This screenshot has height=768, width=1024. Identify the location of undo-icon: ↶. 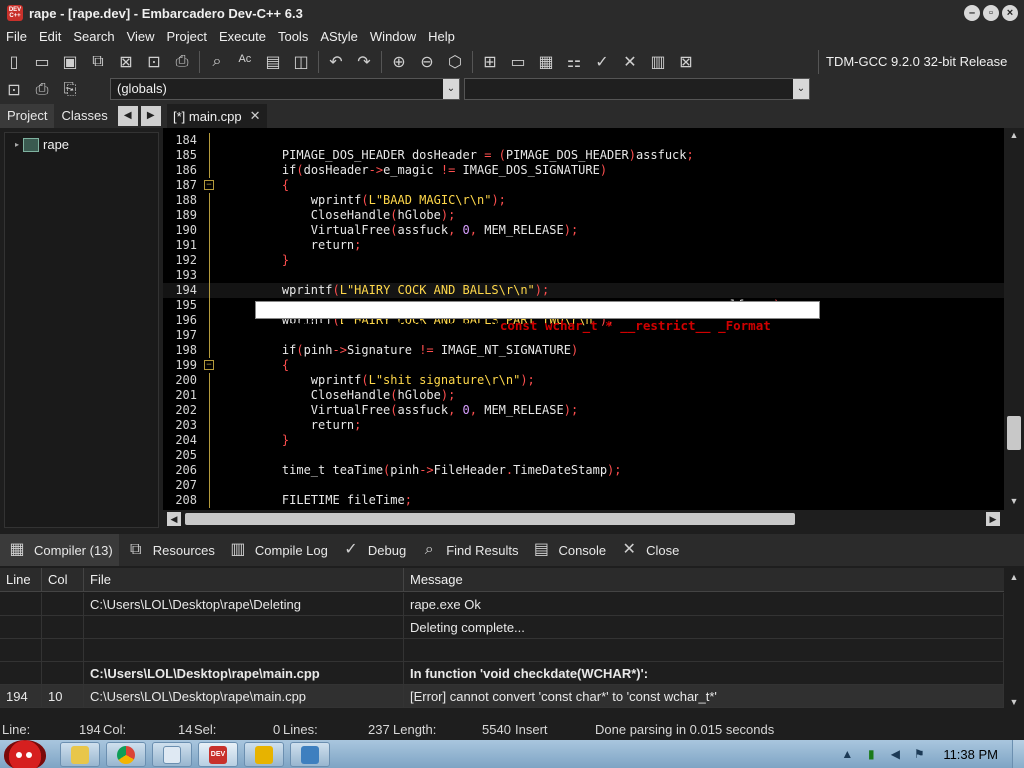
(336, 62).